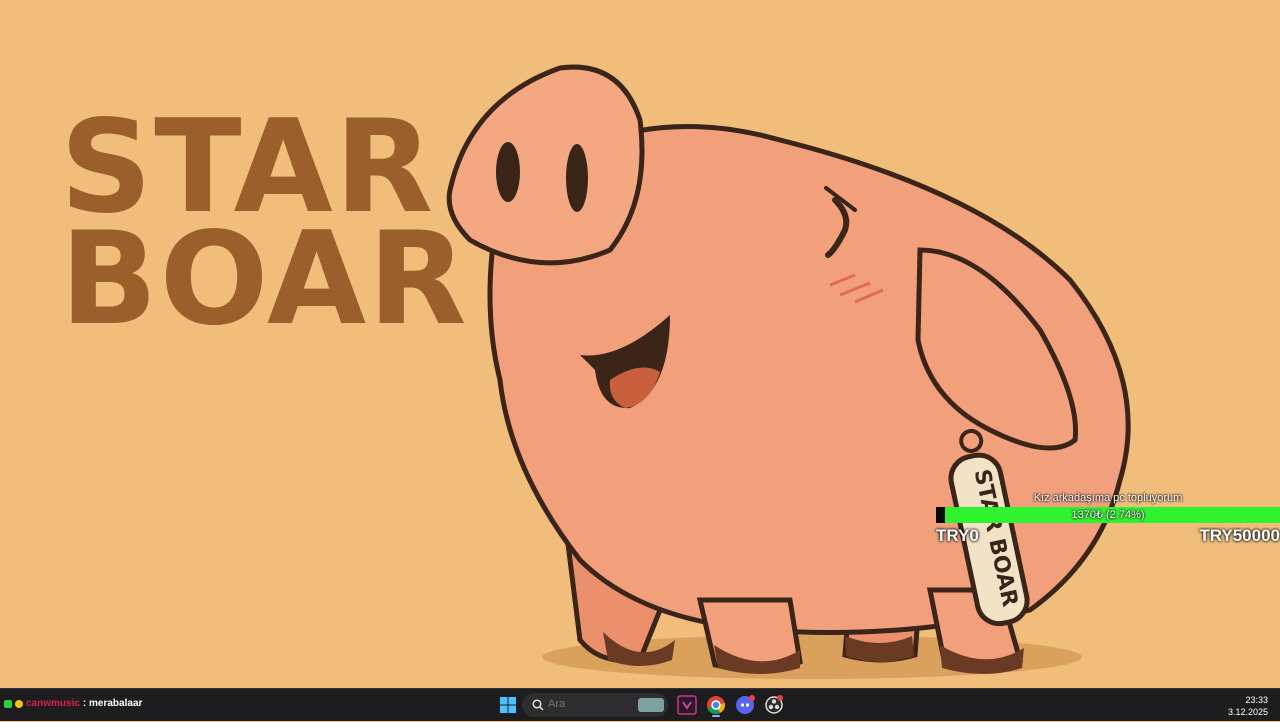 The image size is (1280, 722). I want to click on goal-progress-bar: 1370₺ (2.74%), so click(1108, 515).